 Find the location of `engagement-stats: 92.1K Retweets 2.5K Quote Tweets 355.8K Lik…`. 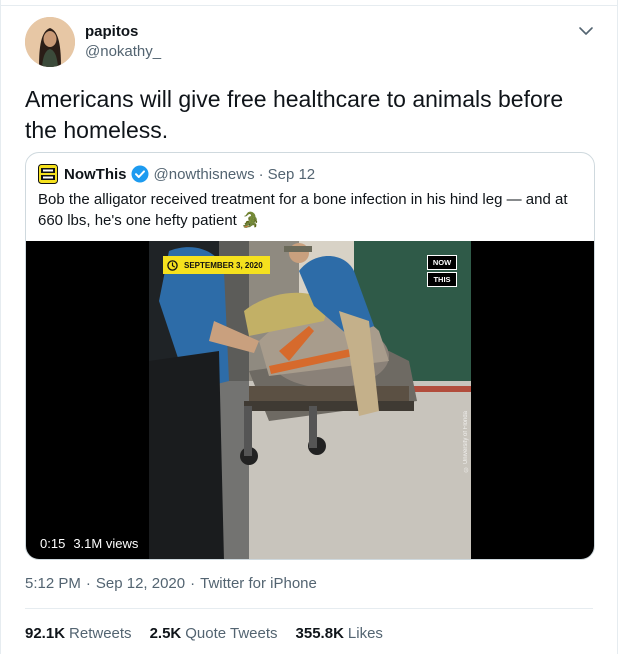

engagement-stats: 92.1K Retweets 2.5K Quote Tweets 355.8K Lik… is located at coordinates (204, 633).